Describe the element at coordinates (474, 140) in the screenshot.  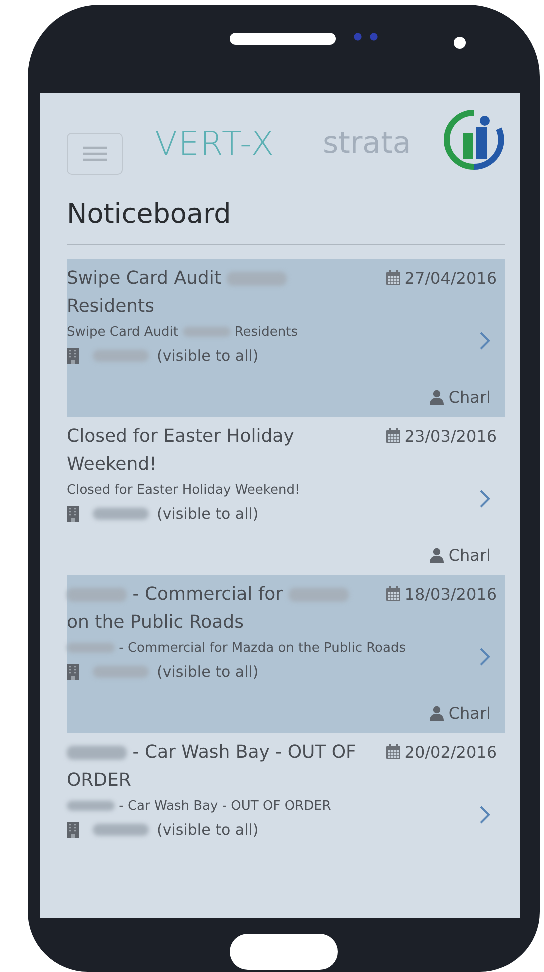
I see `building-logo-icon` at that location.